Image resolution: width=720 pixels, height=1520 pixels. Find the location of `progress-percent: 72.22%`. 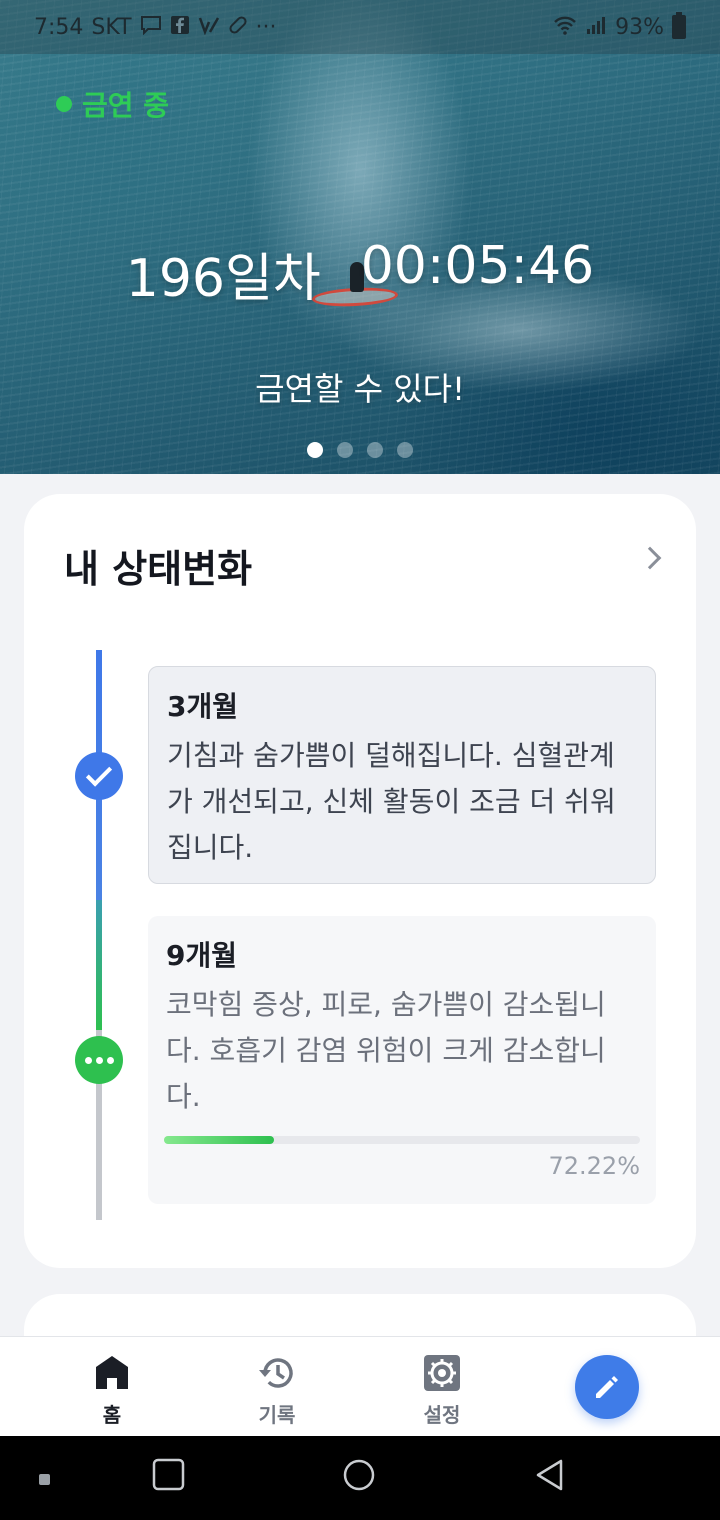

progress-percent: 72.22% is located at coordinates (594, 1166).